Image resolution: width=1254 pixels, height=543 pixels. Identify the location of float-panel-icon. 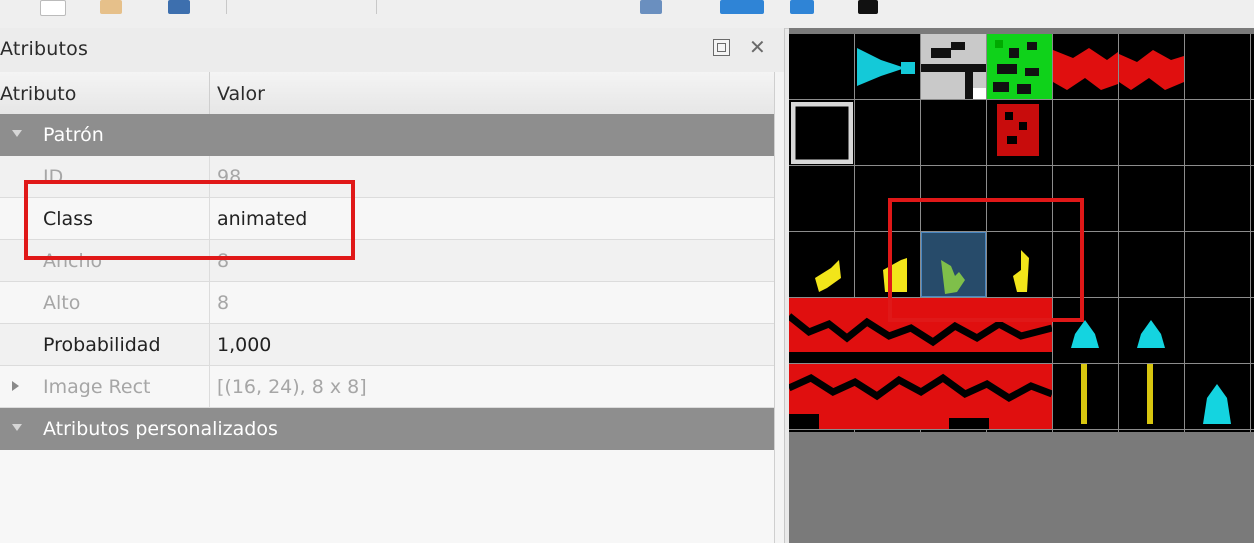
(721, 47).